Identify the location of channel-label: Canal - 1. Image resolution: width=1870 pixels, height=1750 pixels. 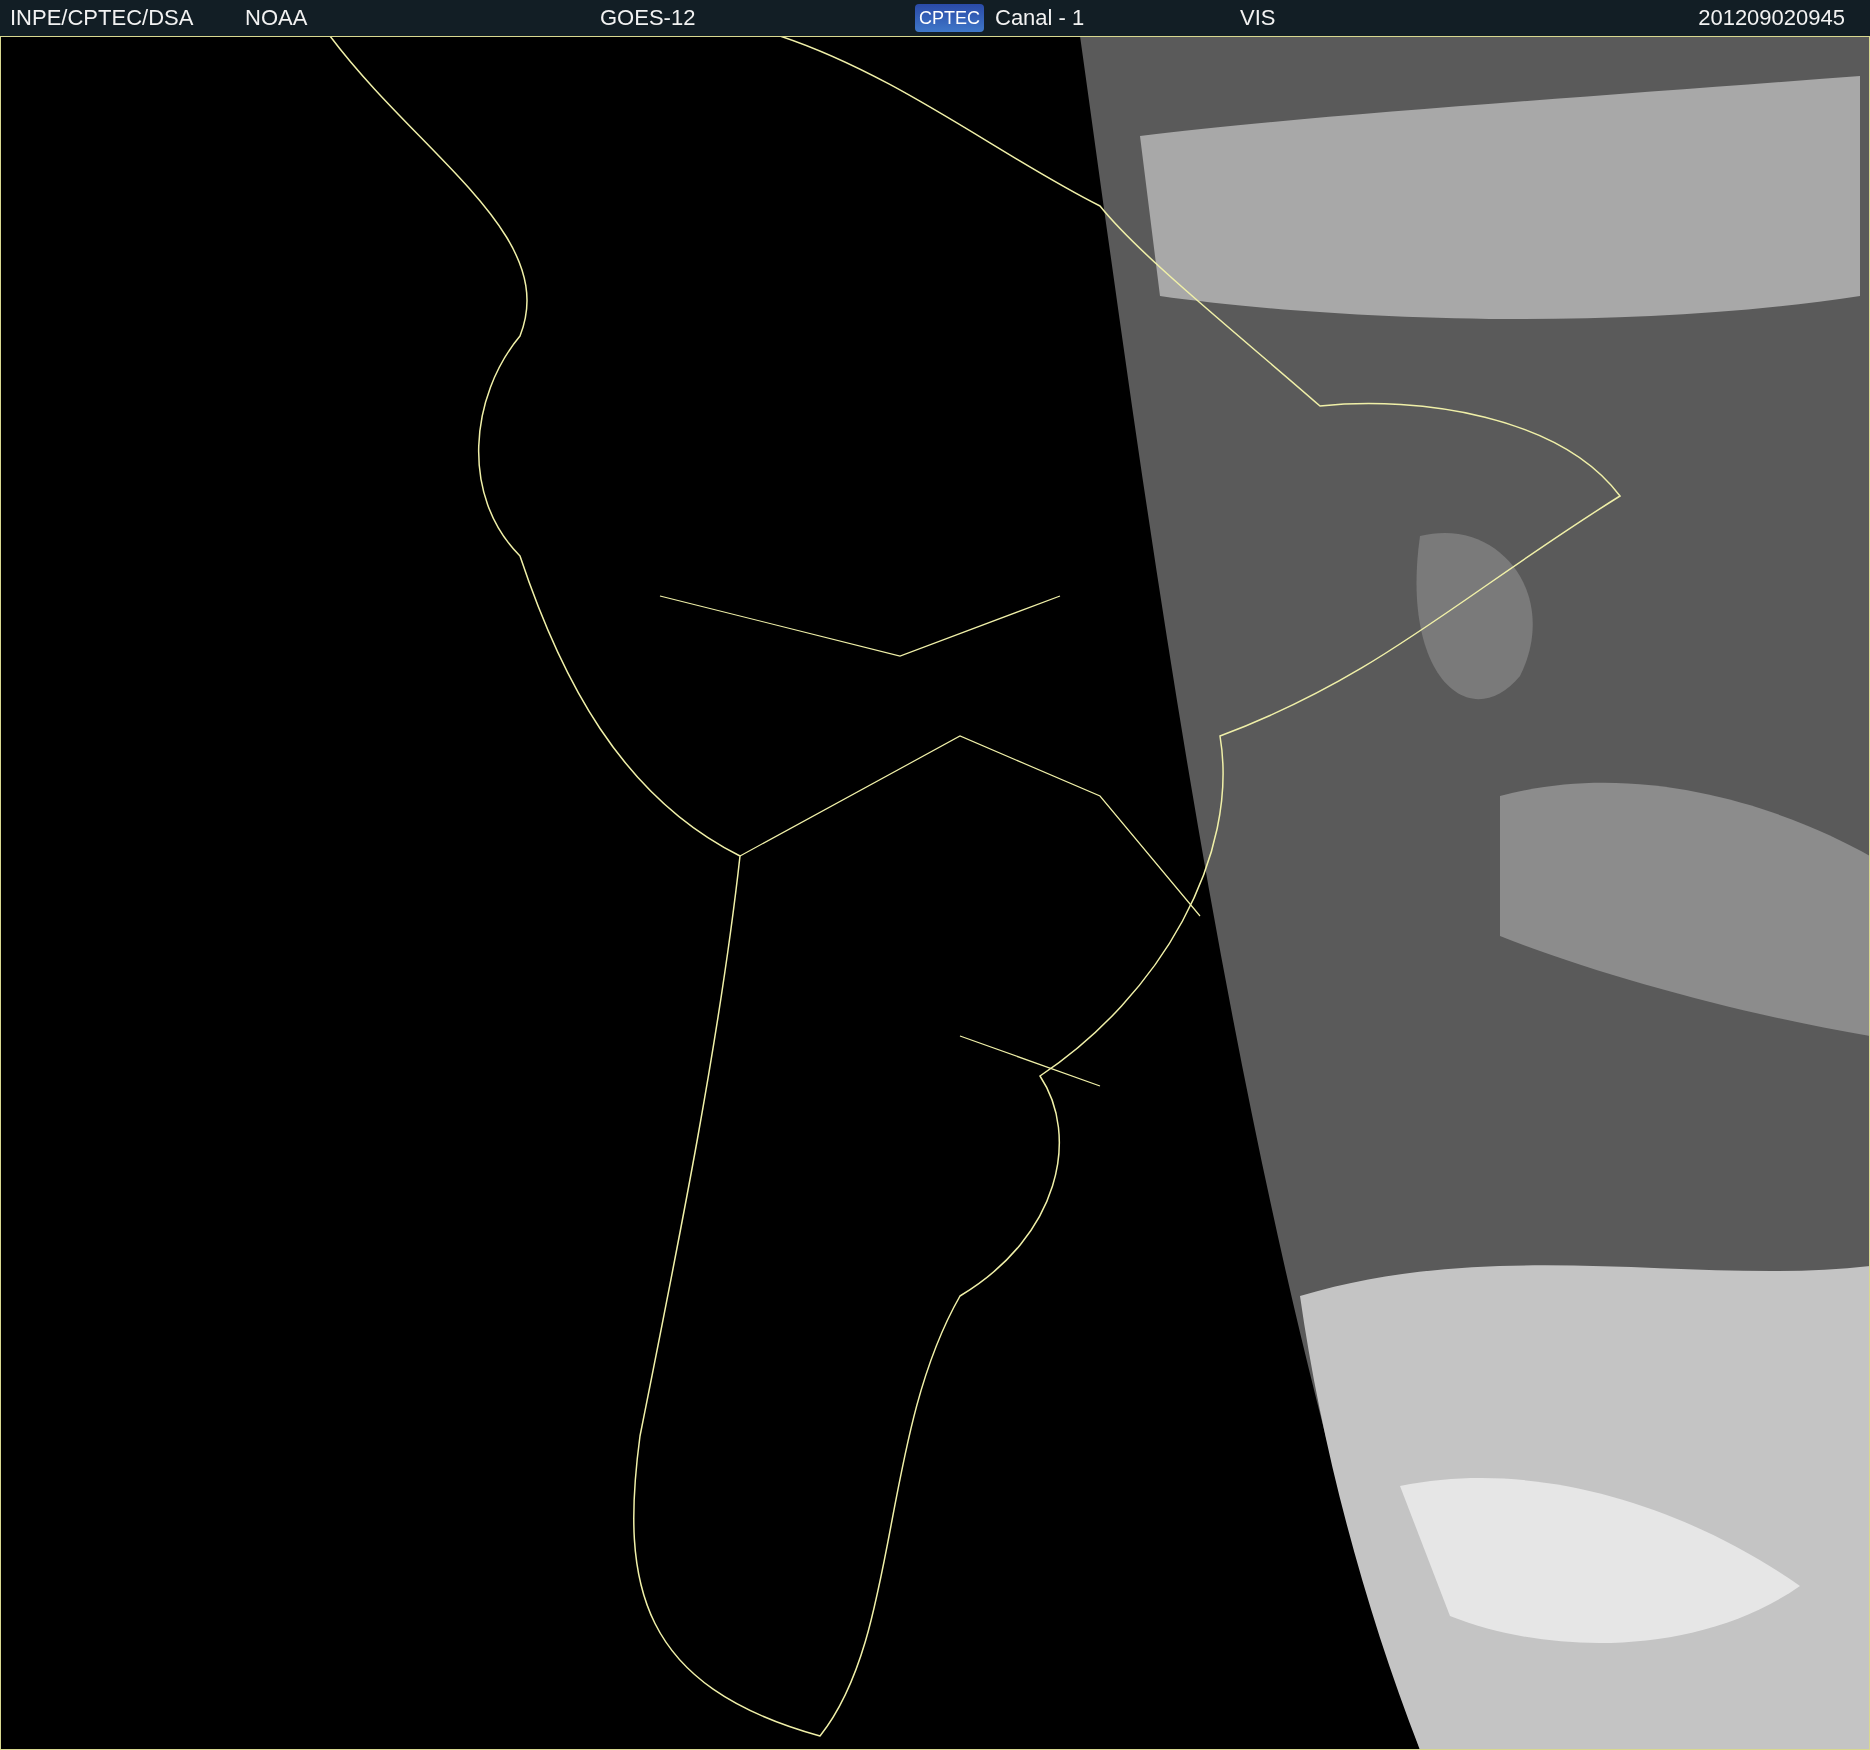
(1040, 18).